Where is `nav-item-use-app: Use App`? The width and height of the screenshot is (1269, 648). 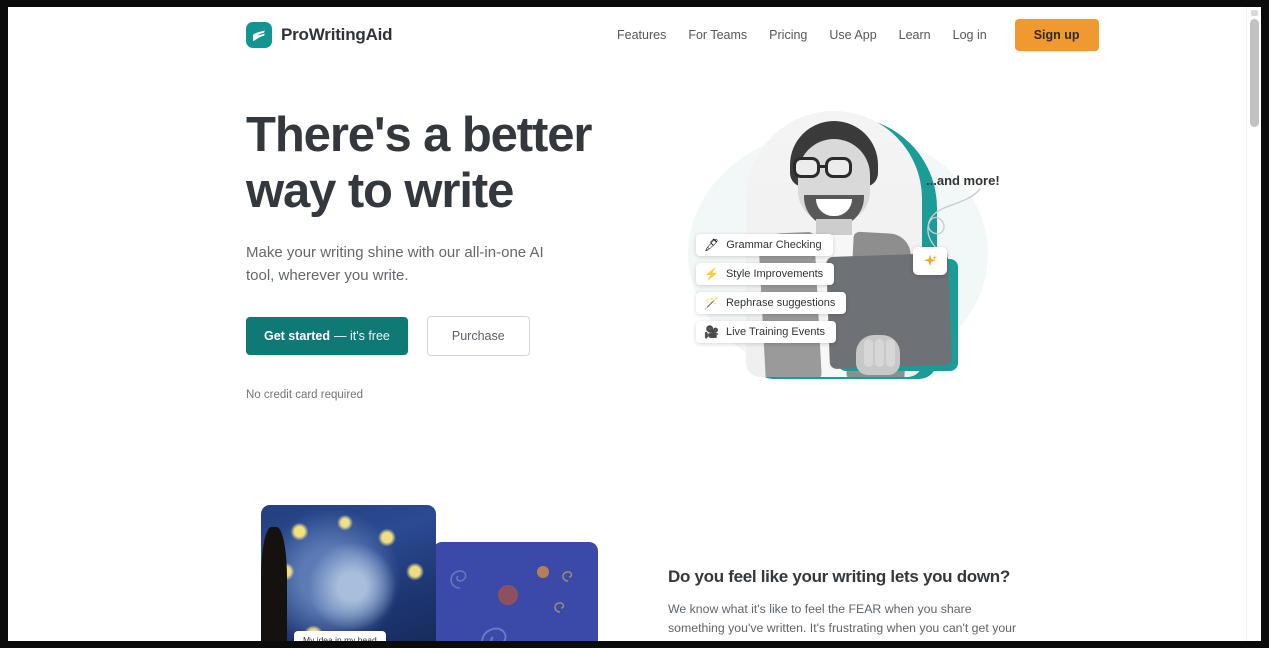 nav-item-use-app: Use App is located at coordinates (852, 35).